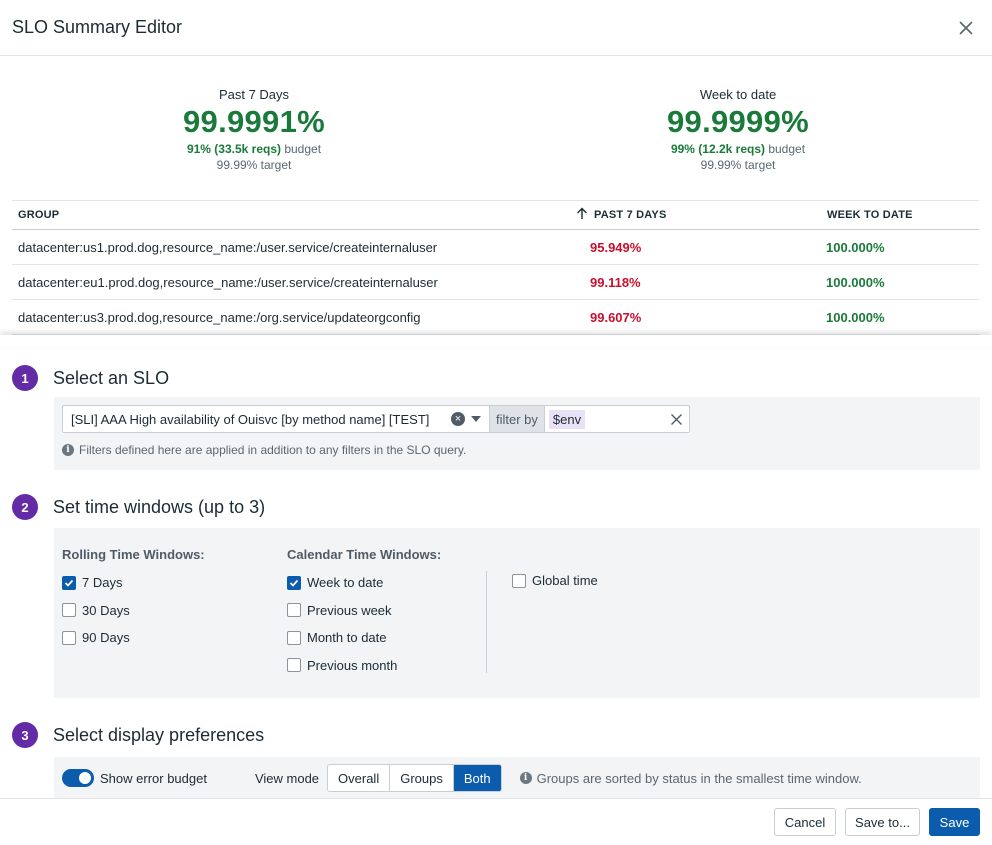 Image resolution: width=992 pixels, height=845 pixels. What do you see at coordinates (102, 583) in the screenshot?
I see `checkbox-label: 7 Days` at bounding box center [102, 583].